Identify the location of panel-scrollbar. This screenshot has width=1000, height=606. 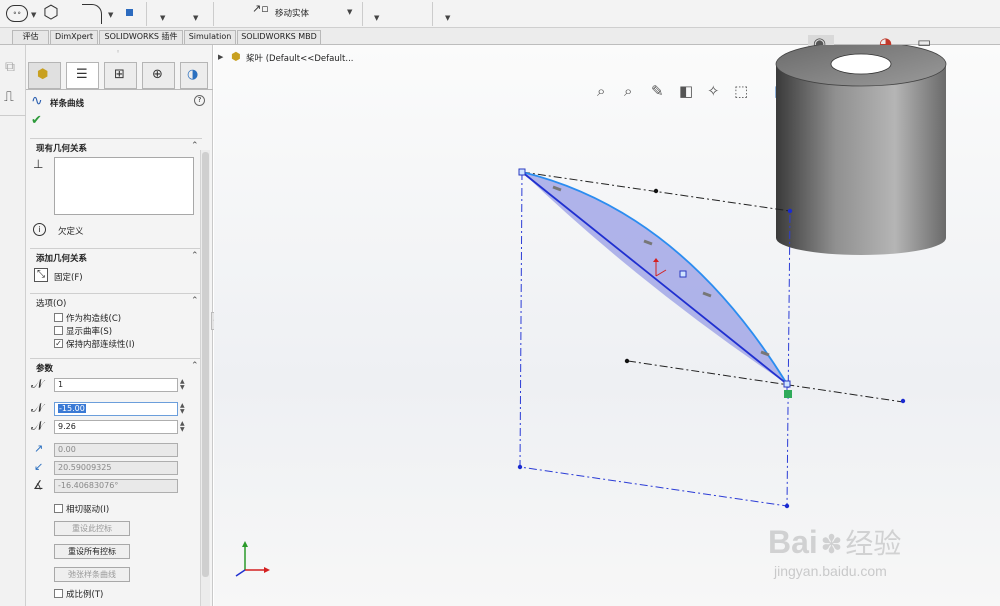
(205, 378).